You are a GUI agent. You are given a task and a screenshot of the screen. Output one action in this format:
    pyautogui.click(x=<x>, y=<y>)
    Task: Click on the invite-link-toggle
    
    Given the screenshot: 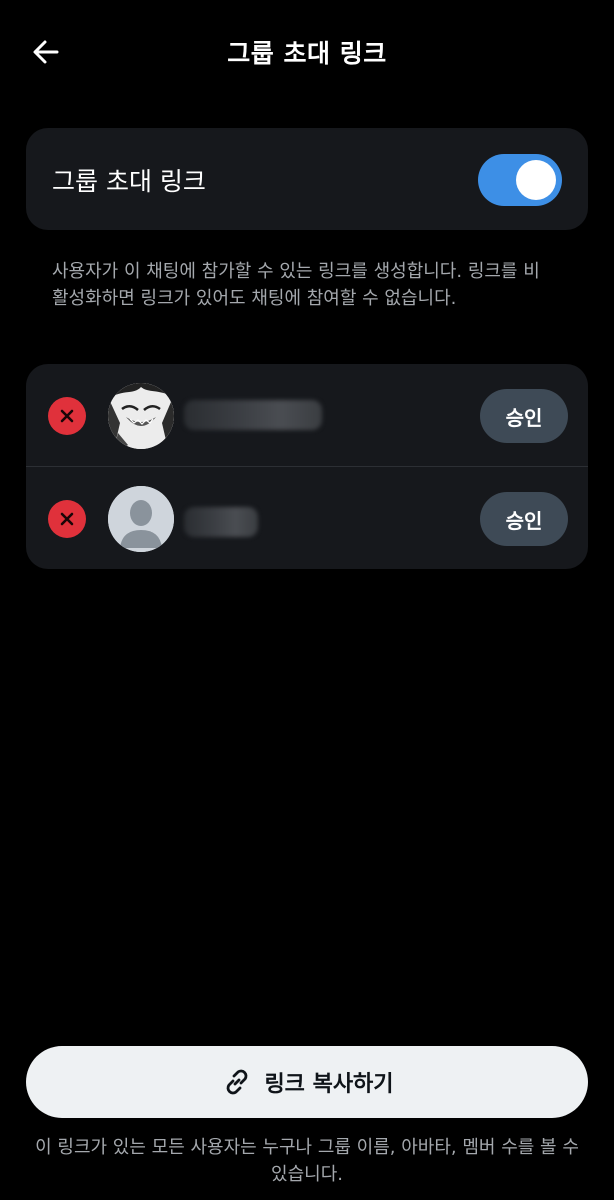 What is the action you would take?
    pyautogui.click(x=520, y=180)
    